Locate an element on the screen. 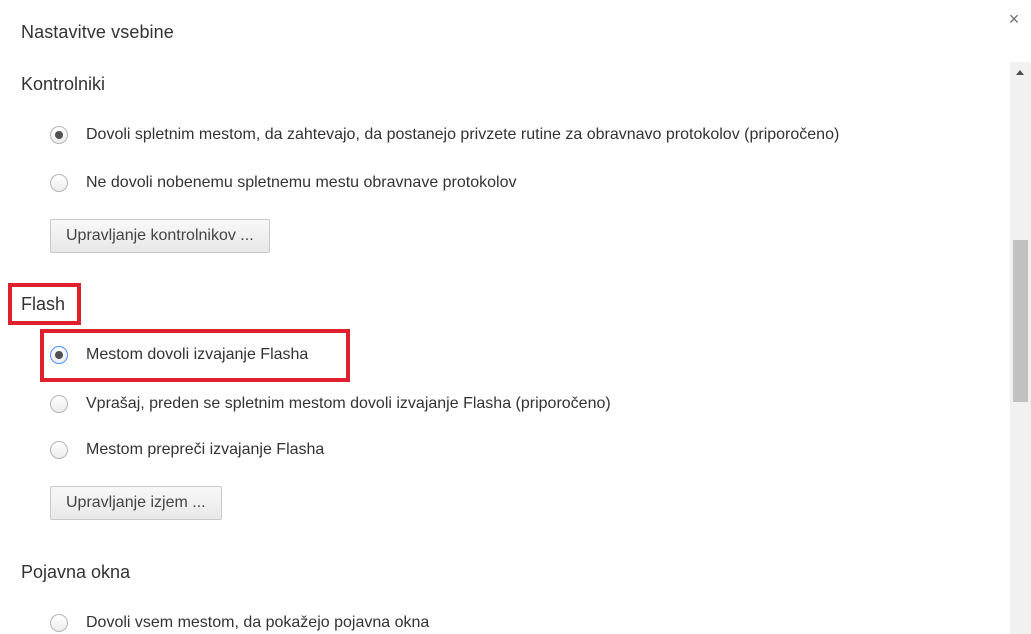 The width and height of the screenshot is (1031, 634). radio-label: Mestom dovoli izvajanje Flasha is located at coordinates (197, 354).